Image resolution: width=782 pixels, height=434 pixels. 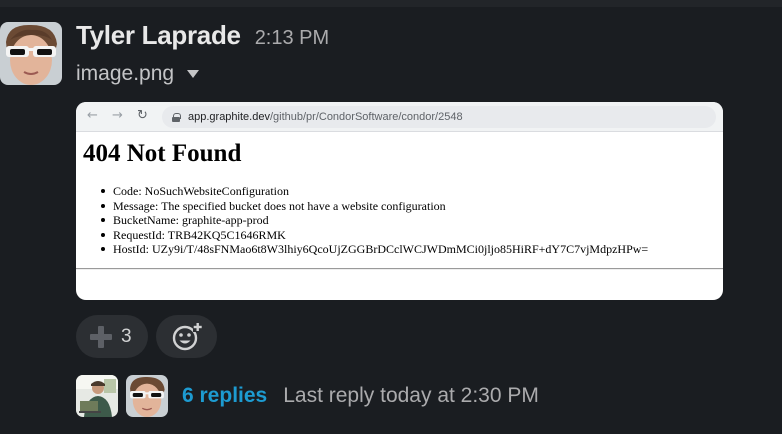 I want to click on avatar, so click(x=31, y=53).